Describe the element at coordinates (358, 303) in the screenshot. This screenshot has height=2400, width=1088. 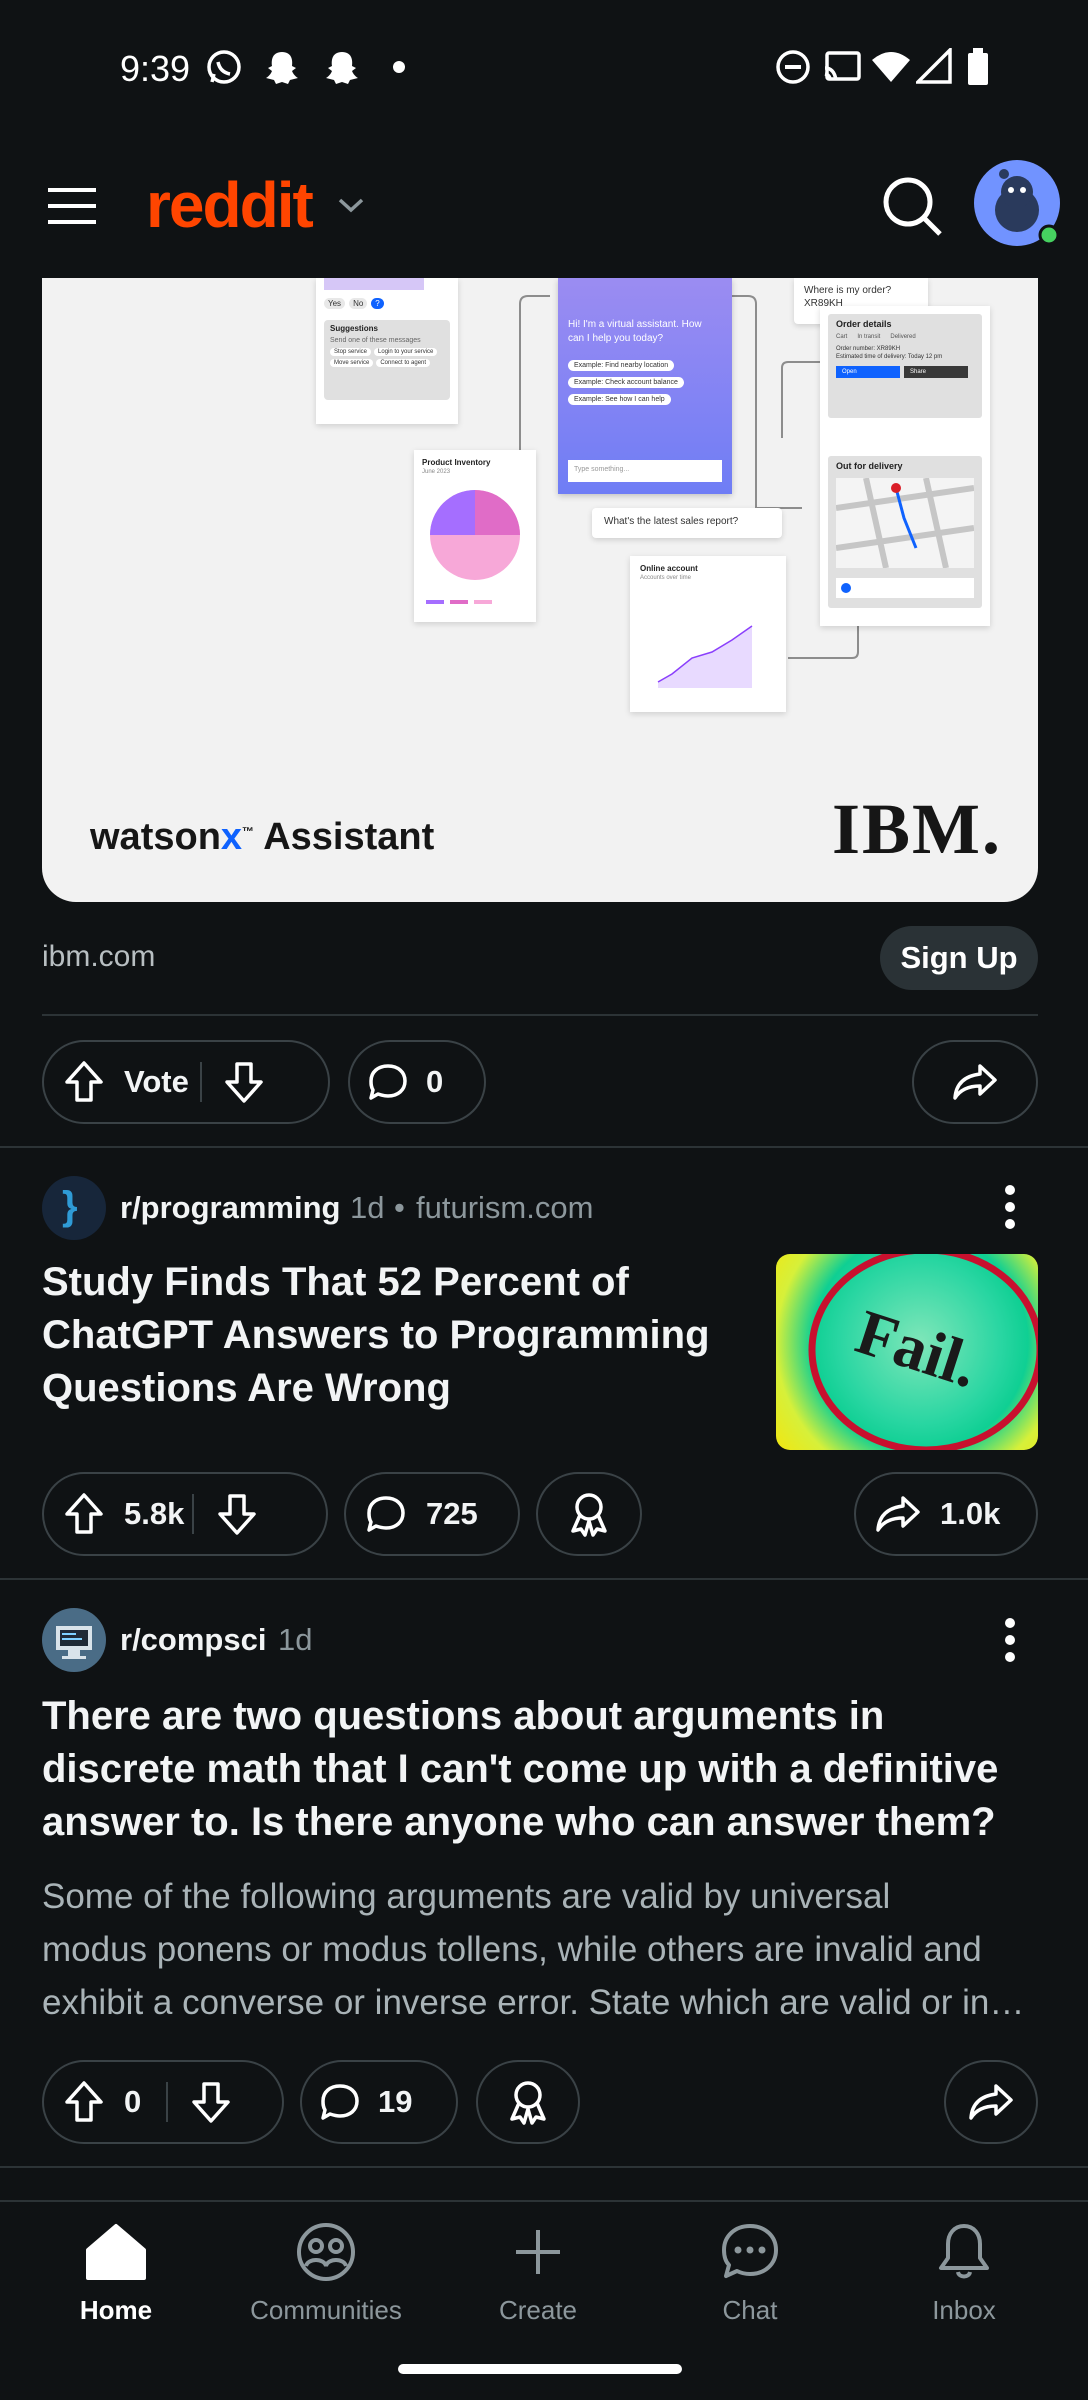
I see `no-chip: No` at that location.